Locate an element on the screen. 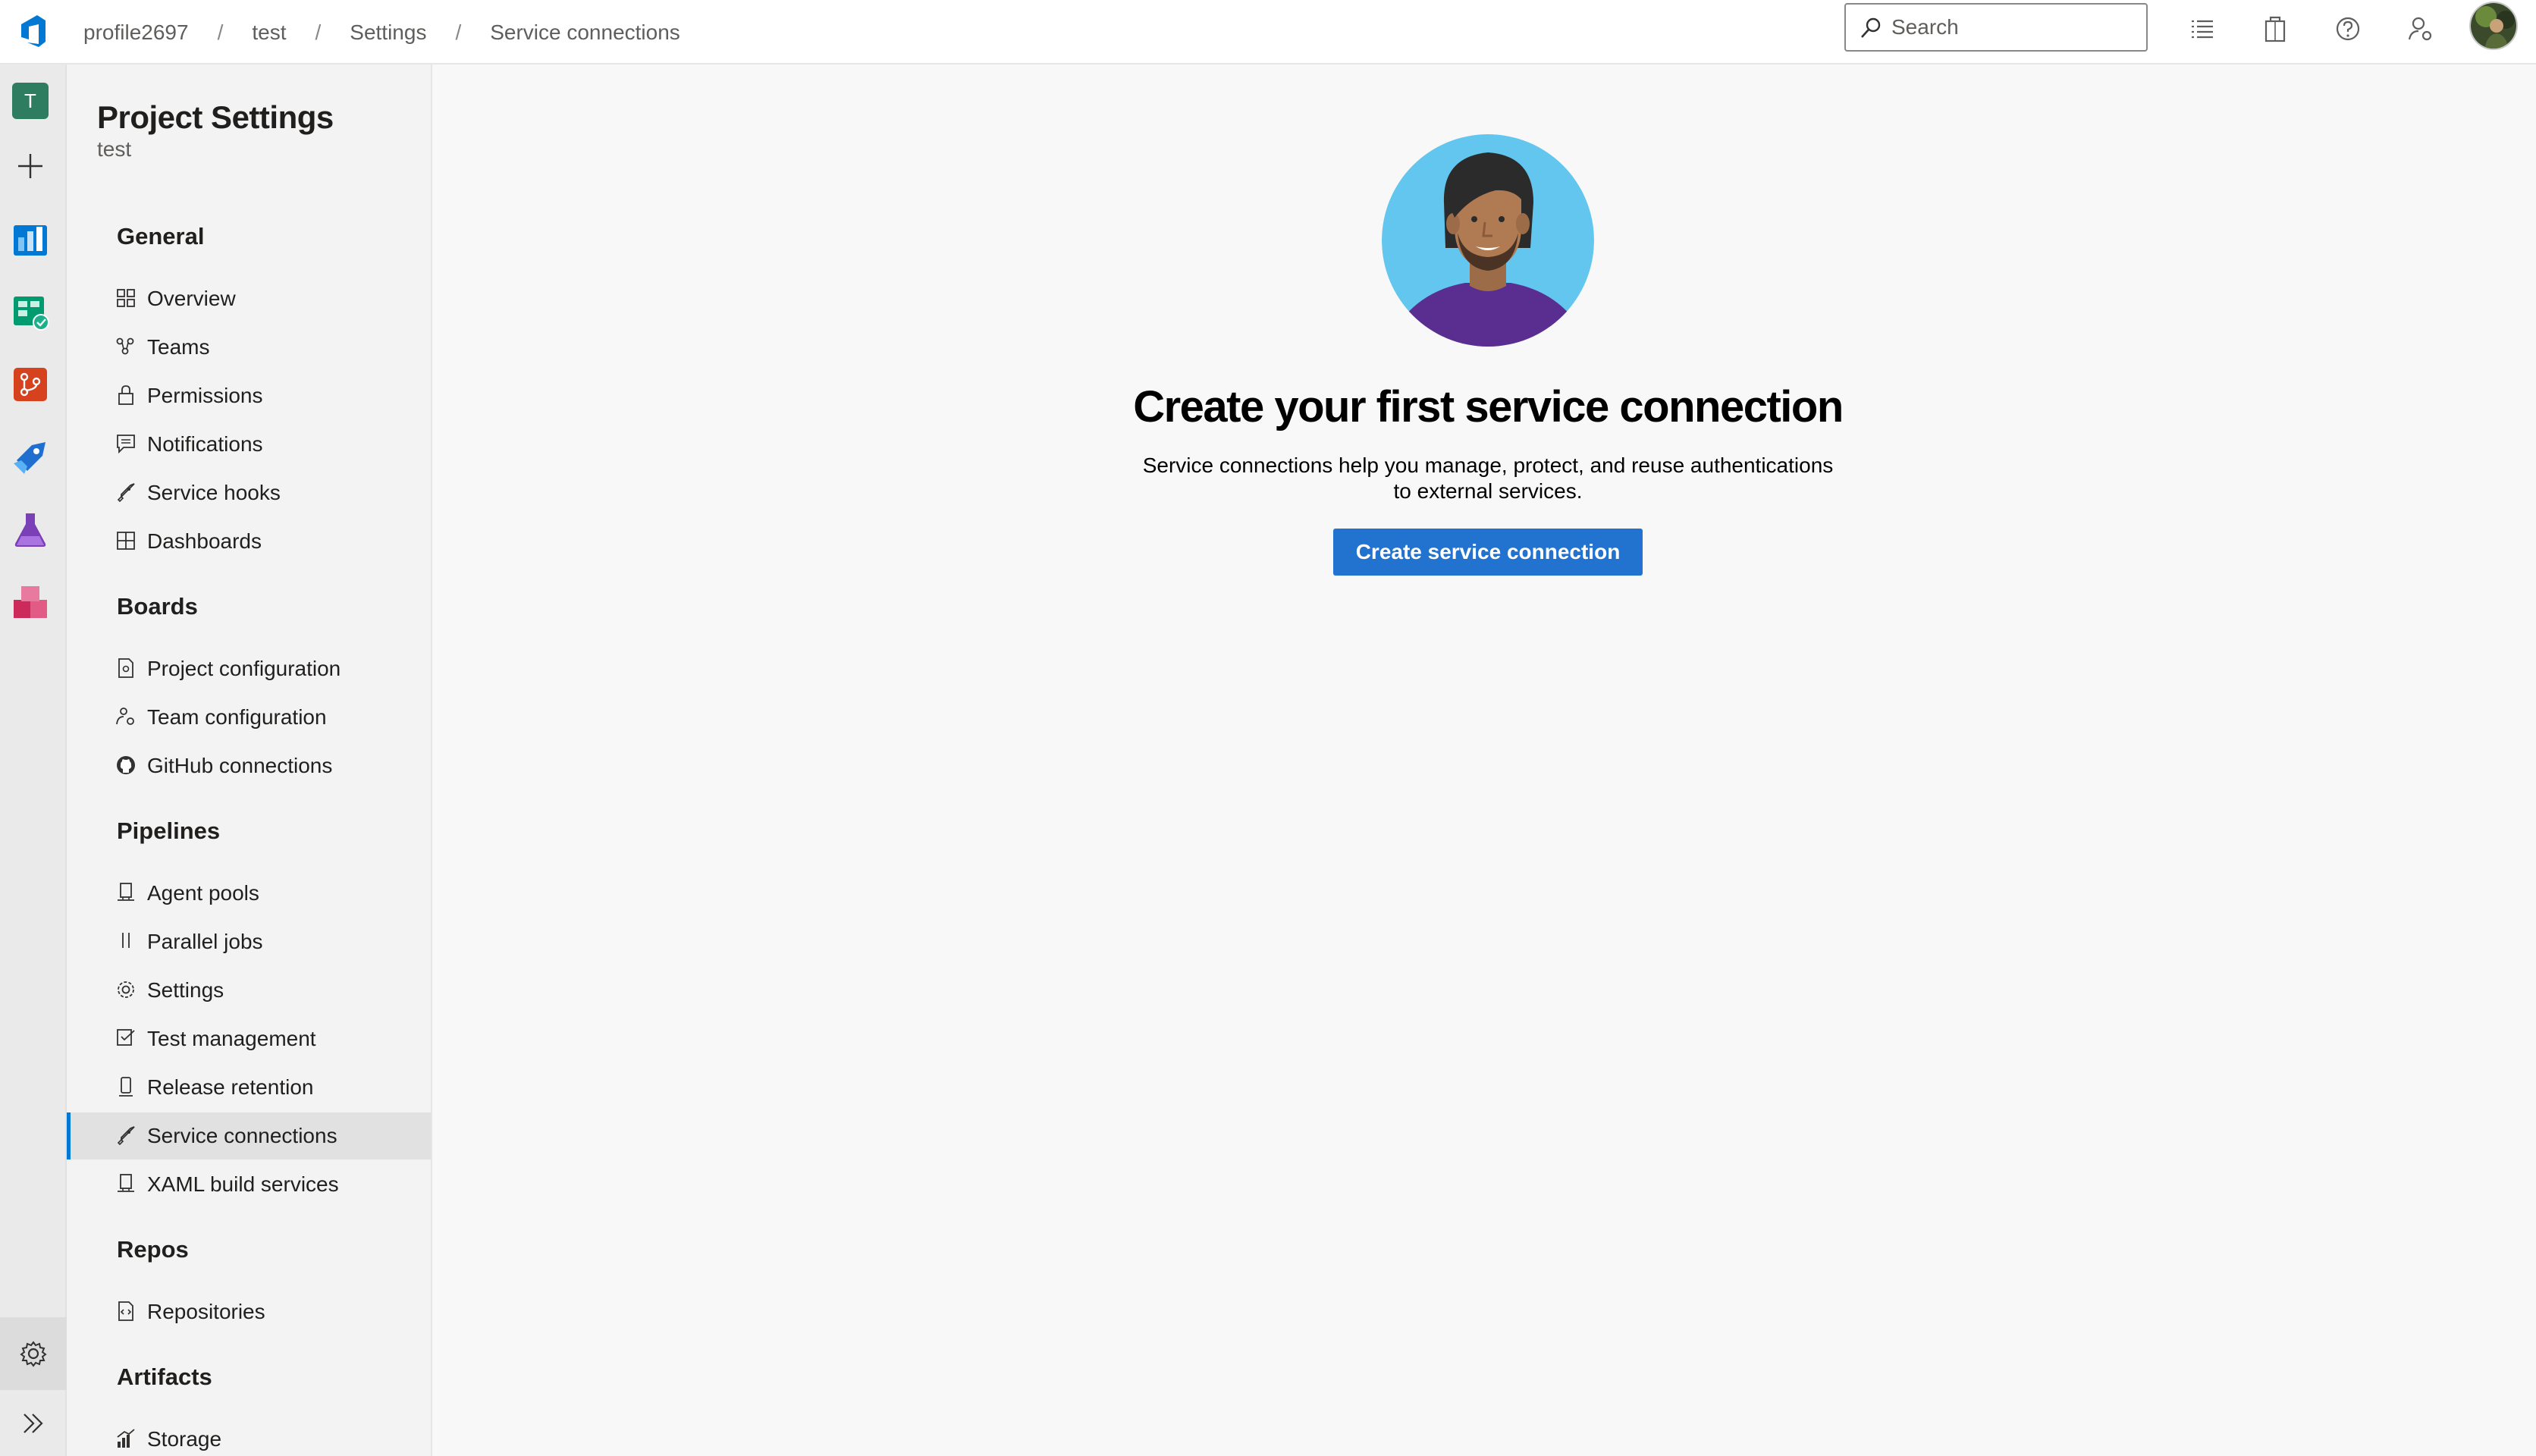 This screenshot has width=2536, height=1456. dashboard-icon is located at coordinates (126, 541).